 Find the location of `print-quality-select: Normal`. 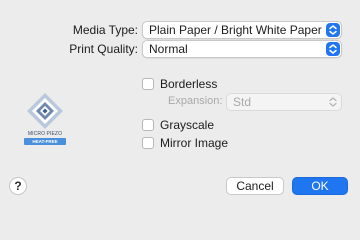

print-quality-select: Normal is located at coordinates (242, 49).